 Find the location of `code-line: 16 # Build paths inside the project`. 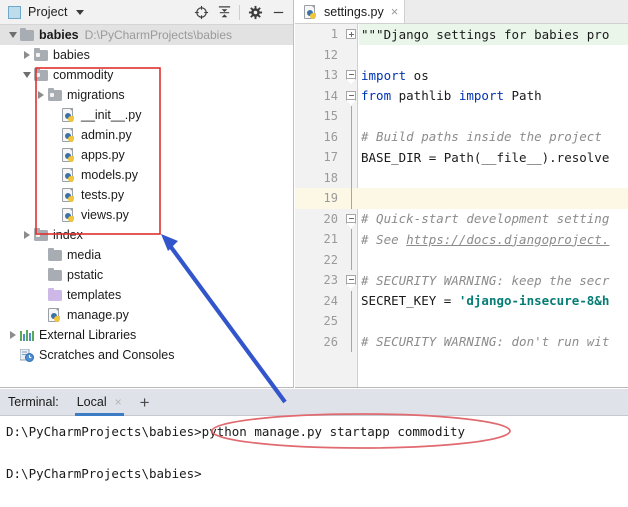

code-line: 16 # Build paths inside the project is located at coordinates (461, 136).